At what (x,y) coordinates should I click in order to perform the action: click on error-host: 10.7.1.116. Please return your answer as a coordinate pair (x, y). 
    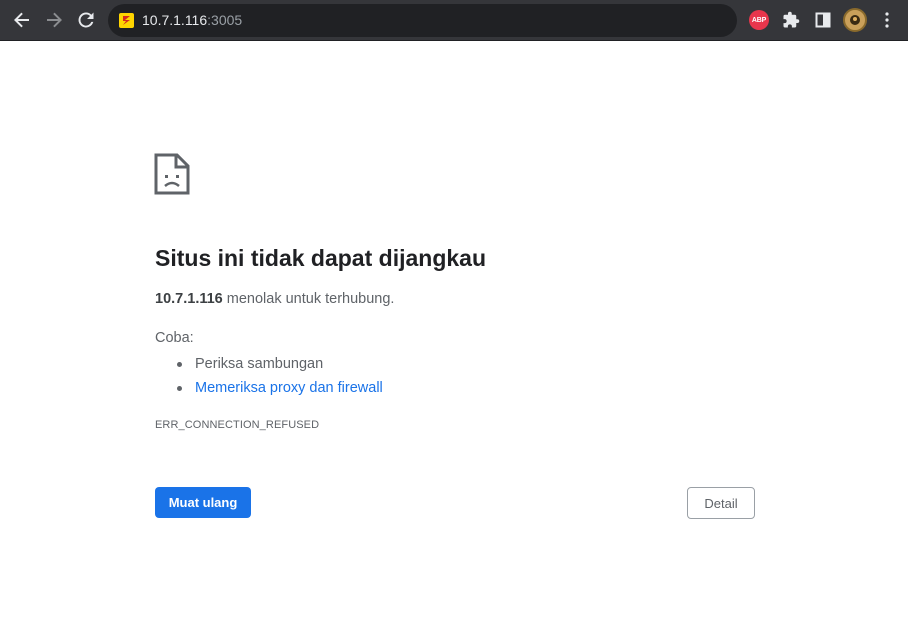
    Looking at the image, I should click on (189, 299).